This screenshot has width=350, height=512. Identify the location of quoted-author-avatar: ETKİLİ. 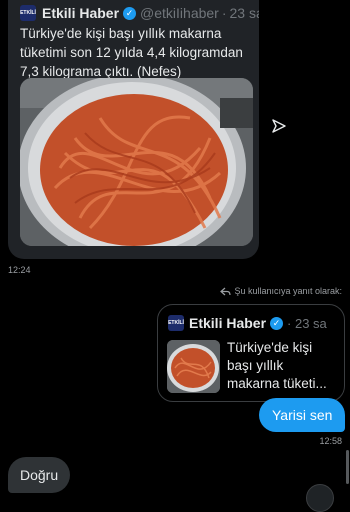
(176, 323).